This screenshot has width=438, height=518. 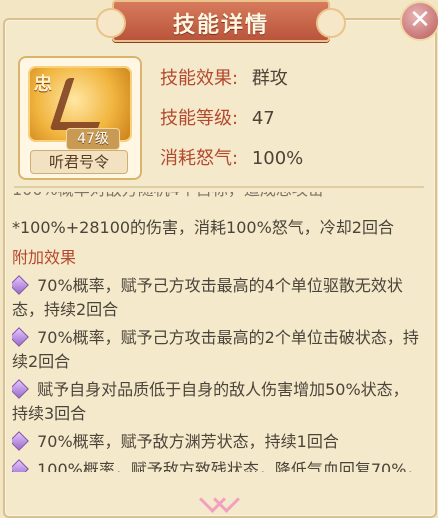 I want to click on description-main-line: *100%+28100的伤害，消耗100%怒气，冷却2回合, so click(x=203, y=227).